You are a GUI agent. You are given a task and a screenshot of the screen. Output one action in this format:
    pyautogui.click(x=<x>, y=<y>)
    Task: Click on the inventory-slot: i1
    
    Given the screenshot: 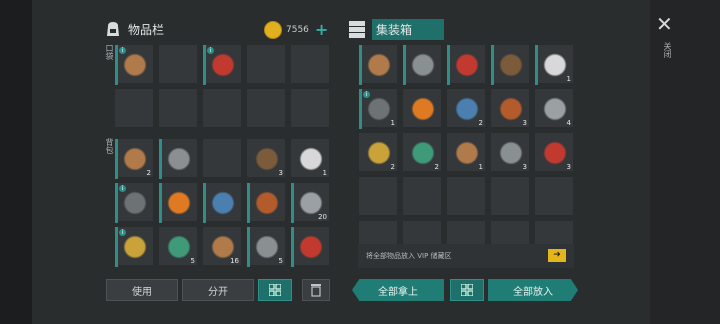 What is the action you would take?
    pyautogui.click(x=378, y=108)
    